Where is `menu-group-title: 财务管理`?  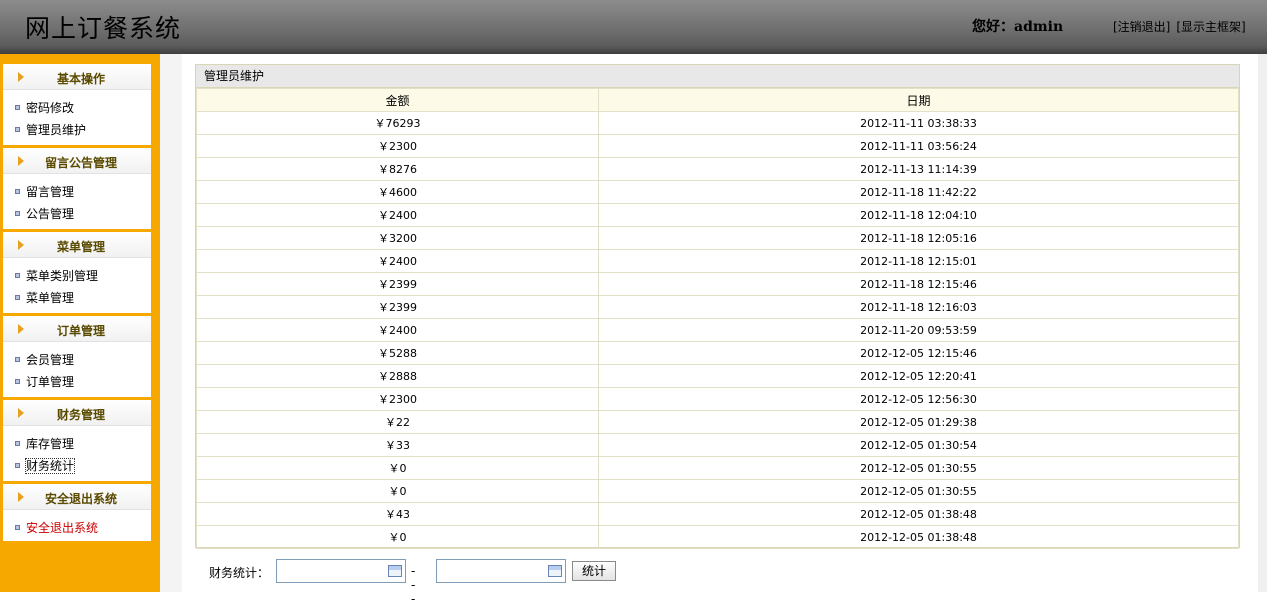 menu-group-title: 财务管理 is located at coordinates (77, 414).